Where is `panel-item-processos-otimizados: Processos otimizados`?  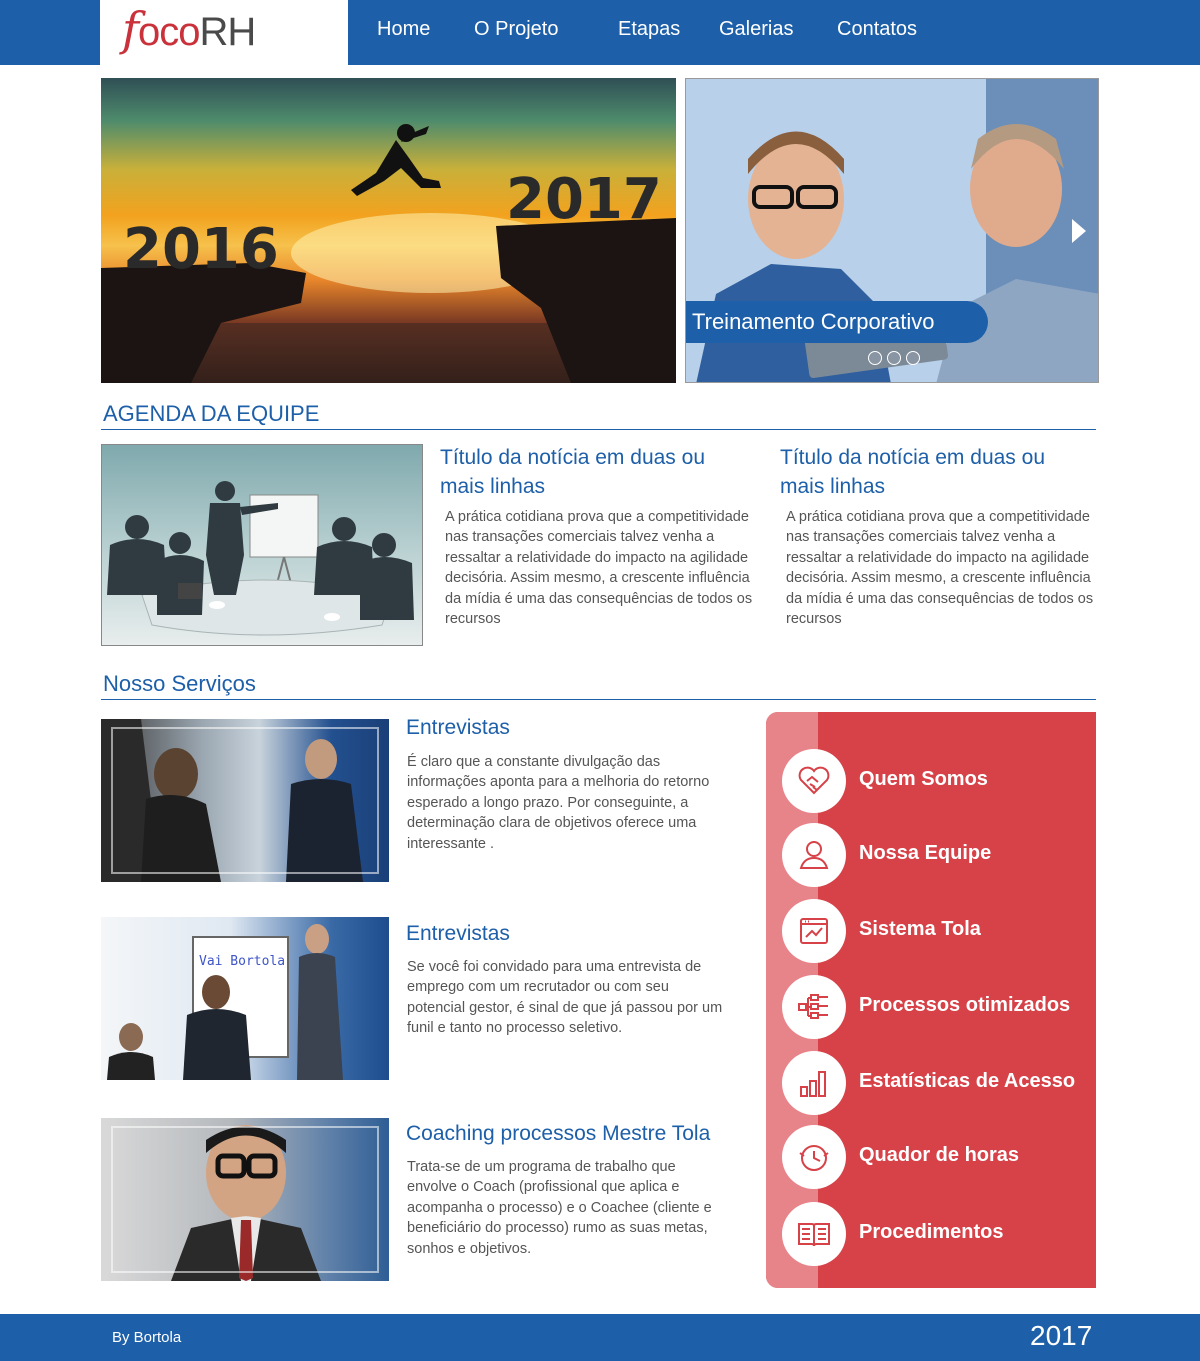 panel-item-processos-otimizados: Processos otimizados is located at coordinates (937, 1007).